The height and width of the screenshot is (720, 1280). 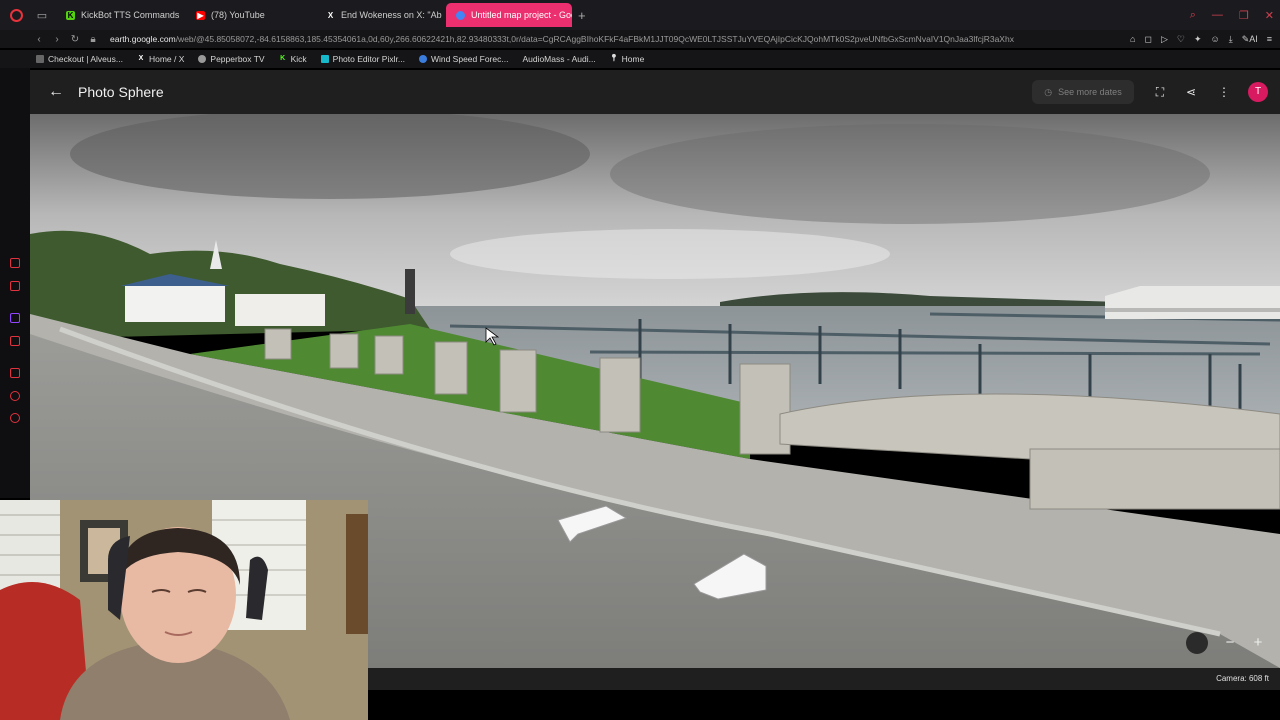 What do you see at coordinates (15, 396) in the screenshot?
I see `clock-icon` at bounding box center [15, 396].